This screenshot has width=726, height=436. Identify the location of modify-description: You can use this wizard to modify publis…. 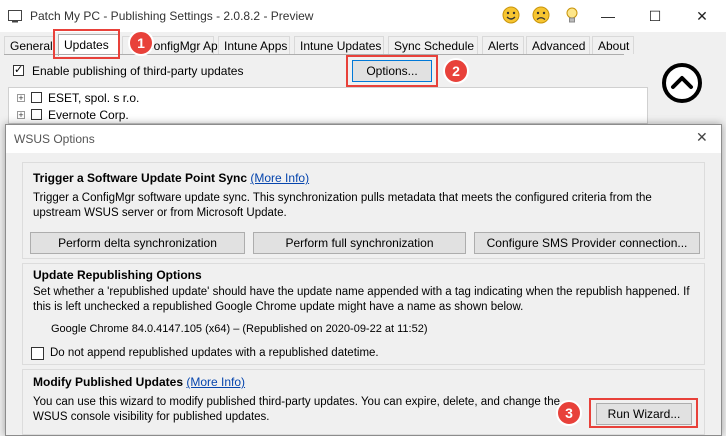
(297, 409).